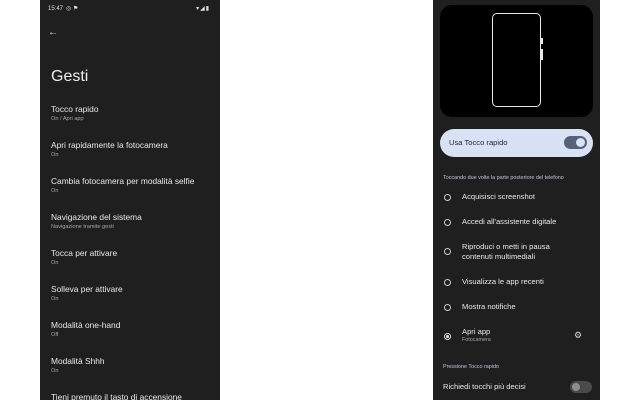 This screenshot has height=400, width=640. Describe the element at coordinates (509, 221) in the screenshot. I see `option-label: Accedi all'assistente digitale` at that location.